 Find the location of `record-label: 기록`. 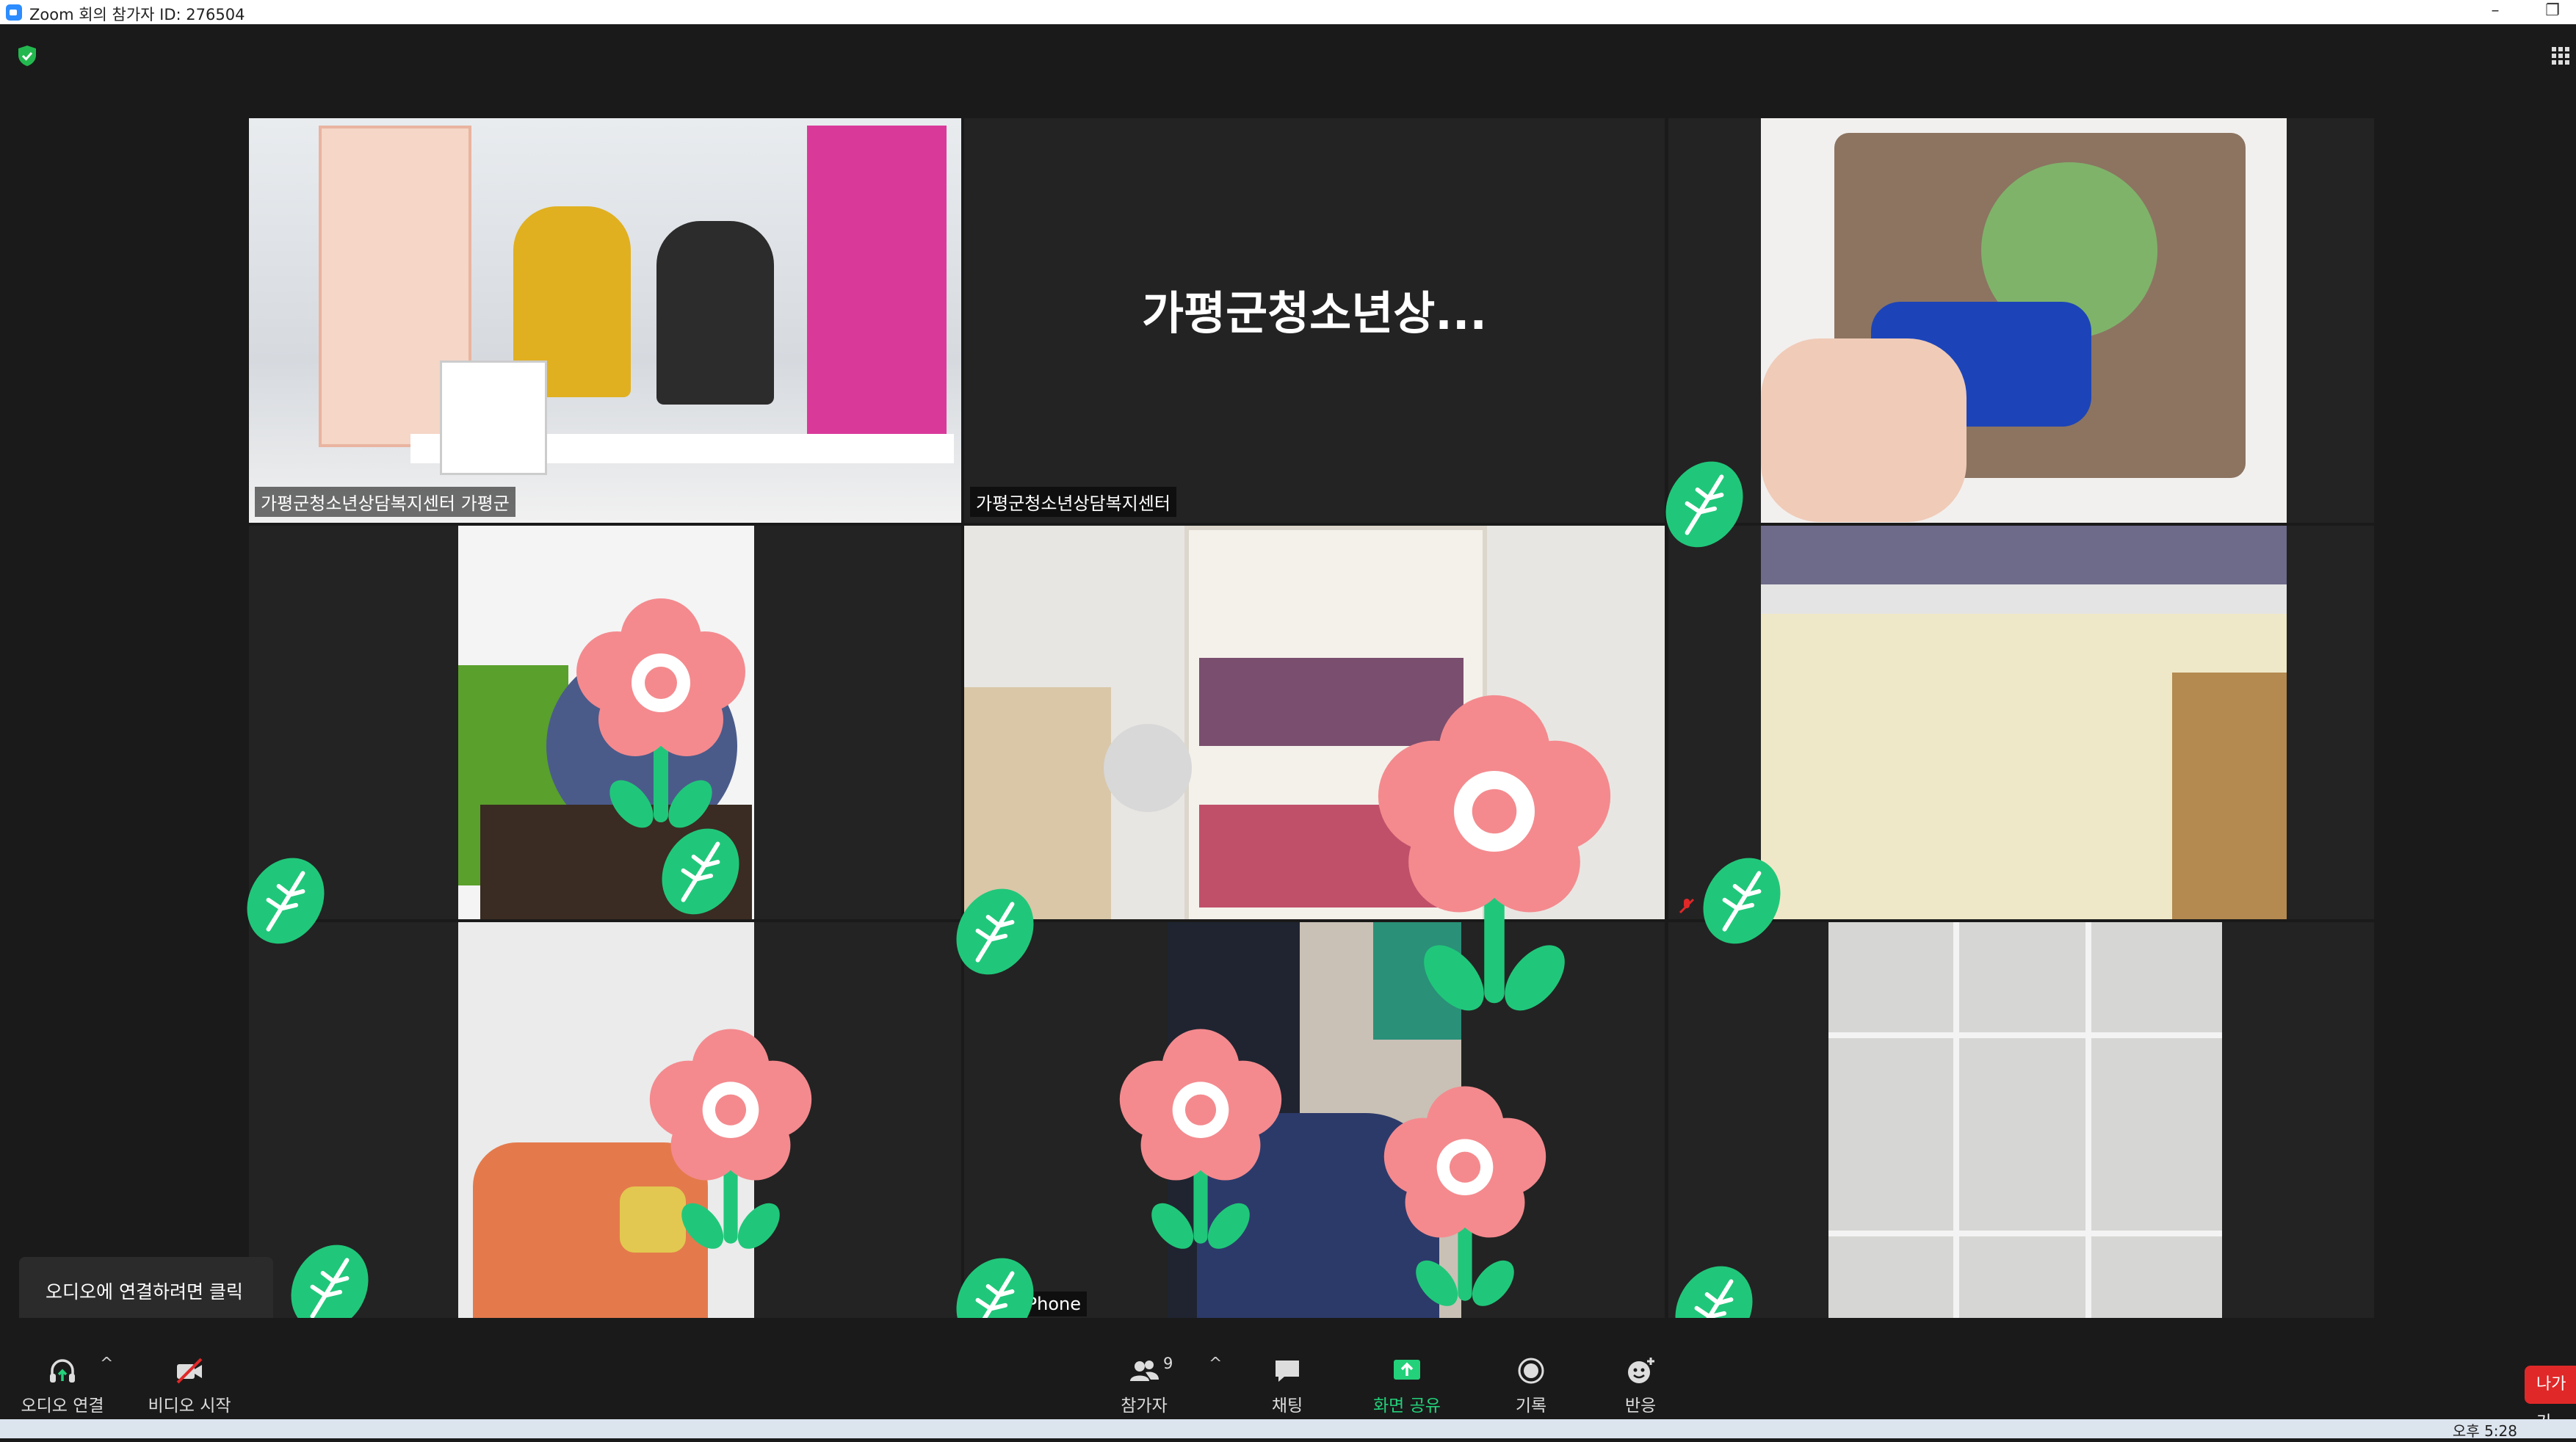

record-label: 기록 is located at coordinates (1531, 1406).